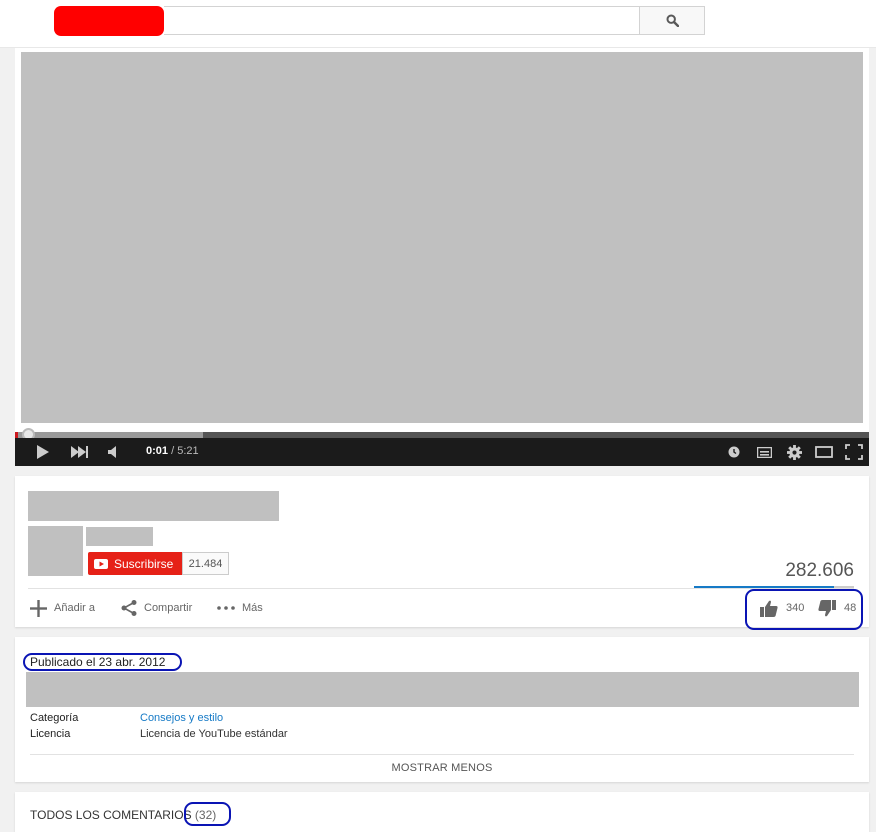  Describe the element at coordinates (214, 734) in the screenshot. I see `license-value: Licencia de YouTube estándar` at that location.